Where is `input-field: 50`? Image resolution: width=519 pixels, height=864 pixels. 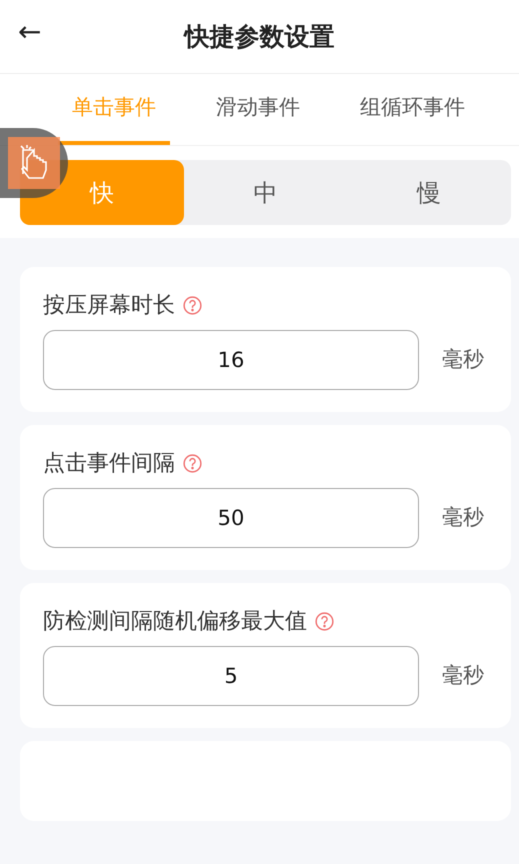
input-field: 50 is located at coordinates (231, 518).